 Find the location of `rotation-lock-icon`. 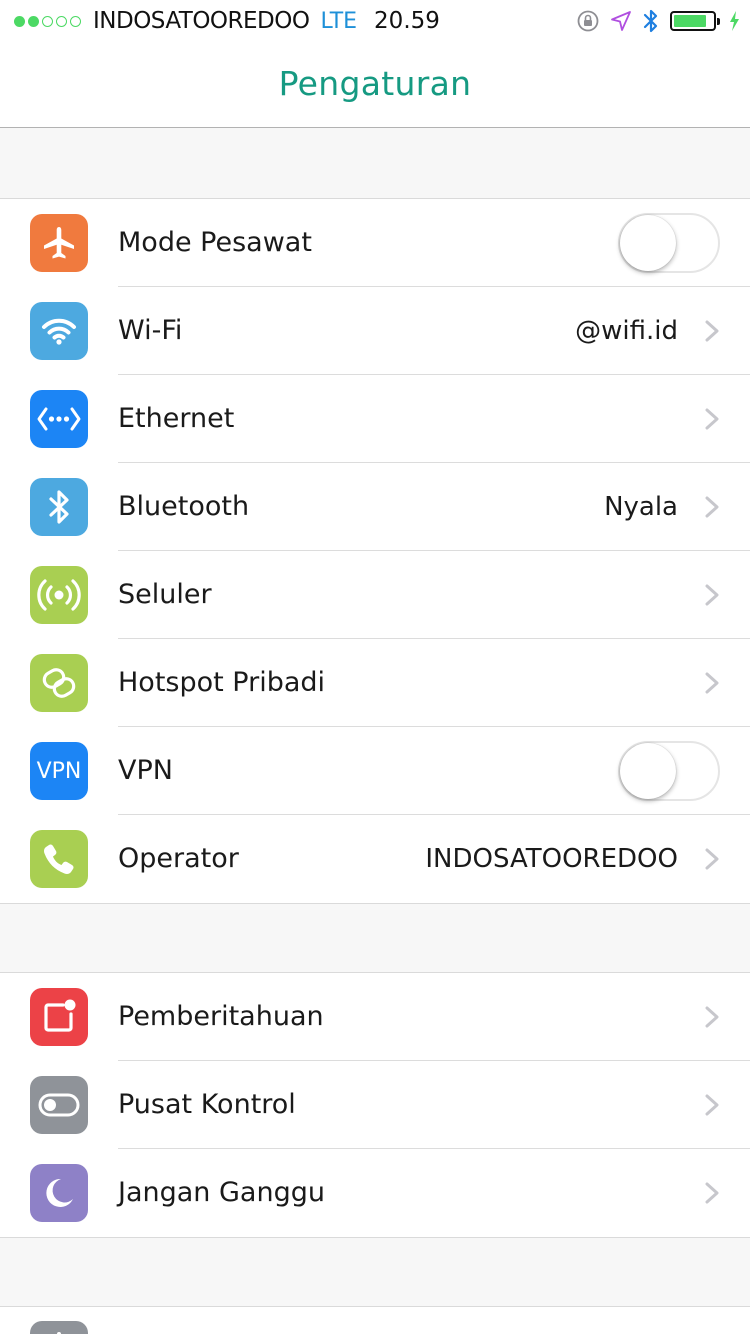

rotation-lock-icon is located at coordinates (588, 21).